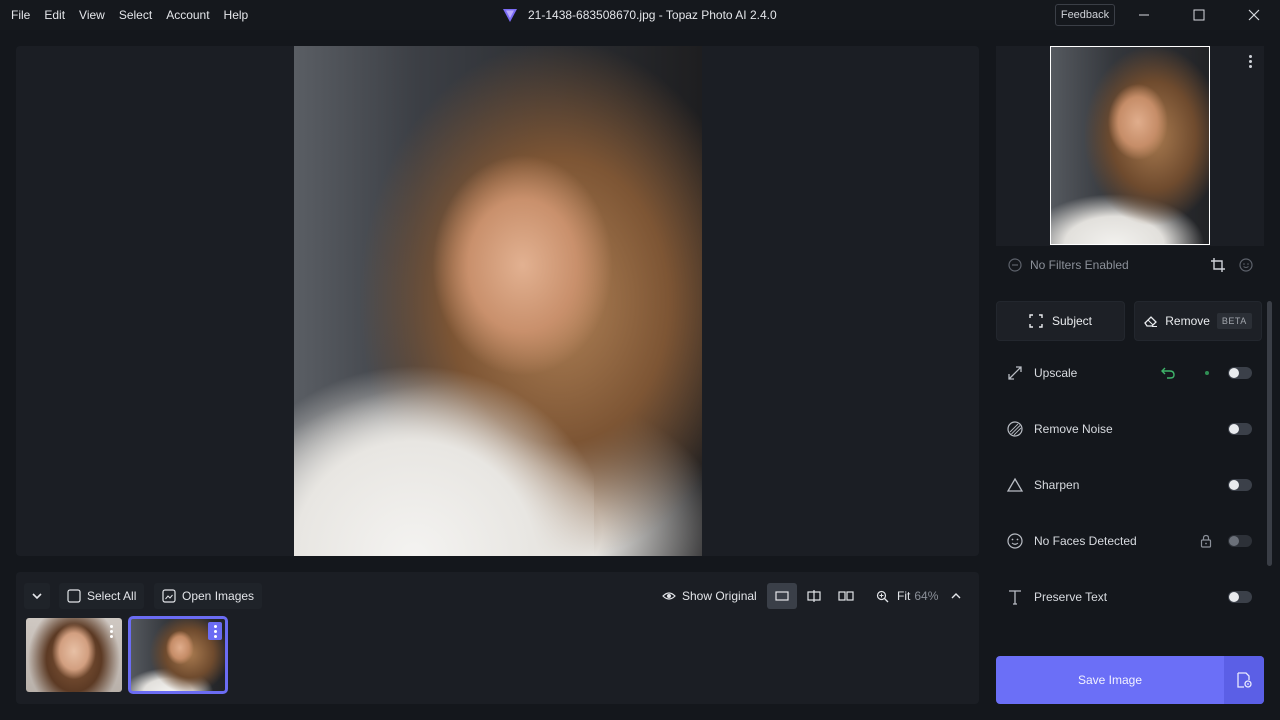 This screenshot has width=1280, height=720. Describe the element at coordinates (1168, 373) in the screenshot. I see `undo-icon` at that location.